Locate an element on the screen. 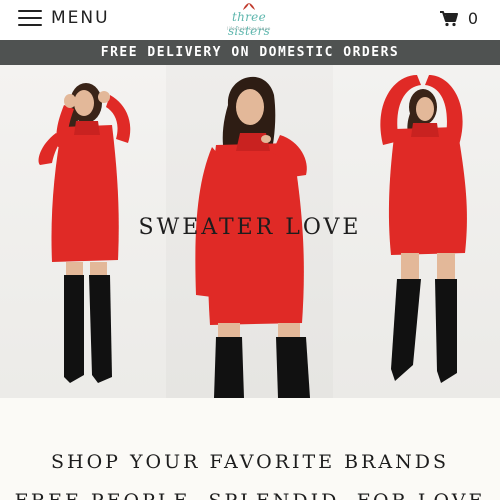 This screenshot has width=500, height=500. hamburger-icon is located at coordinates (30, 18).